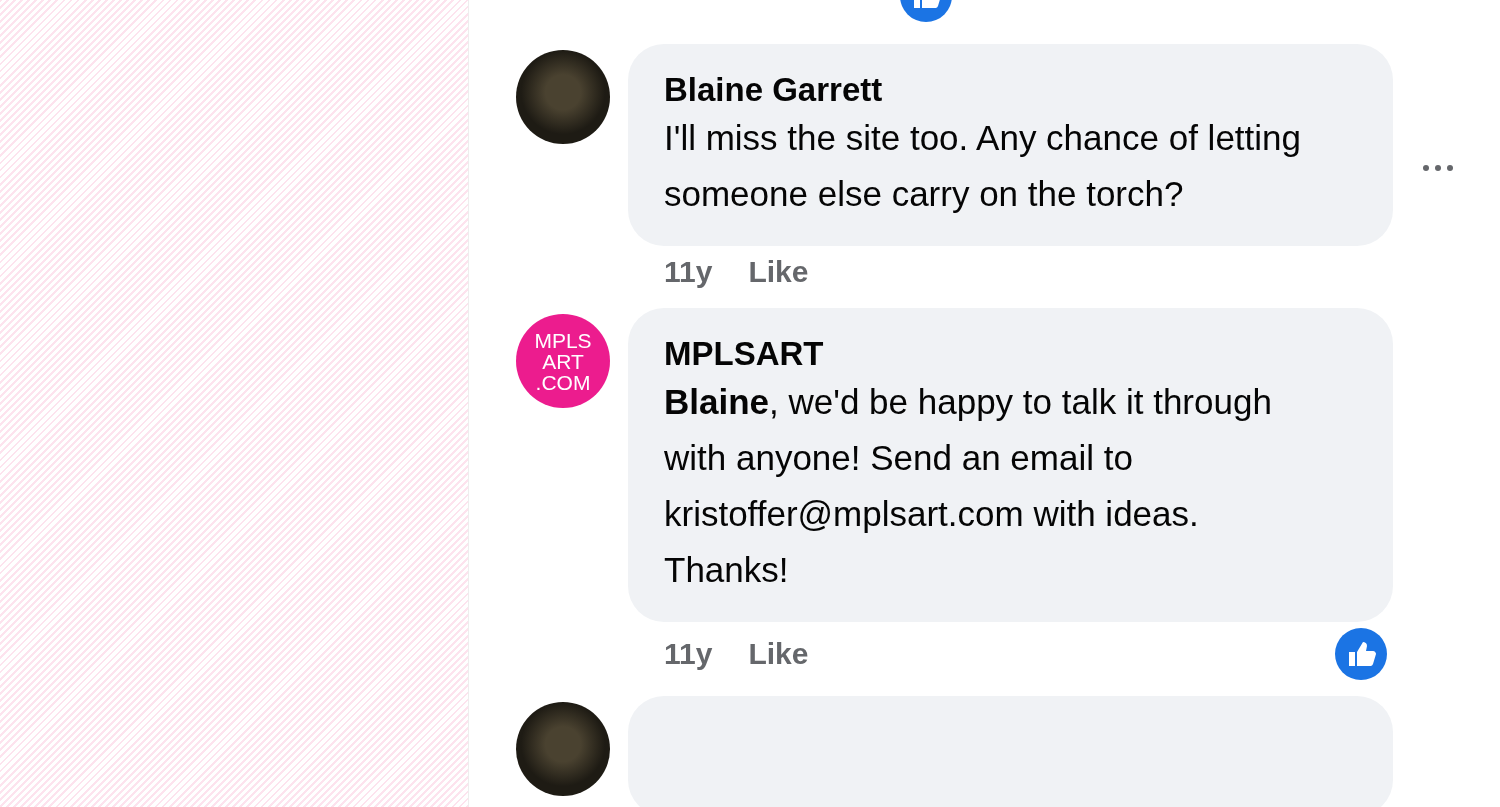 Image resolution: width=1500 pixels, height=807 pixels. Describe the element at coordinates (563, 361) in the screenshot. I see `avatar-logo: MPLS ART .COM` at that location.